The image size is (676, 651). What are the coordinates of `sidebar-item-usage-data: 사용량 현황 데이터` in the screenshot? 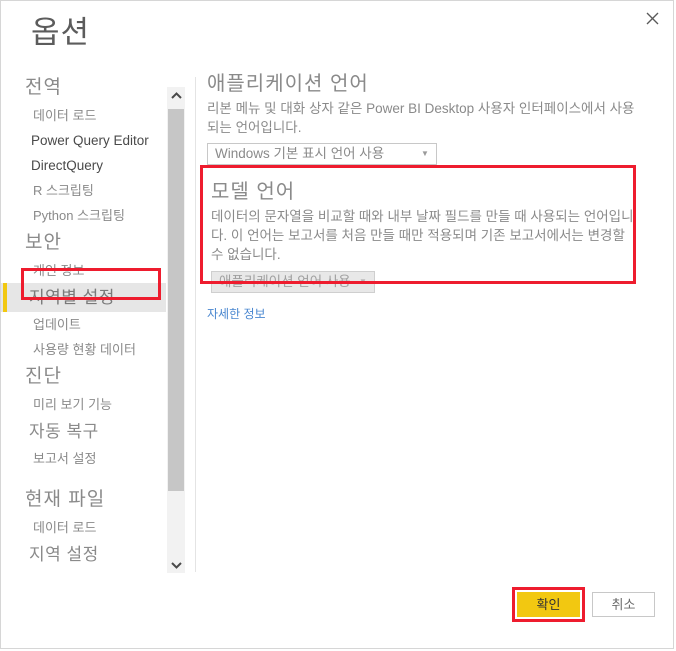 It's located at (83, 349).